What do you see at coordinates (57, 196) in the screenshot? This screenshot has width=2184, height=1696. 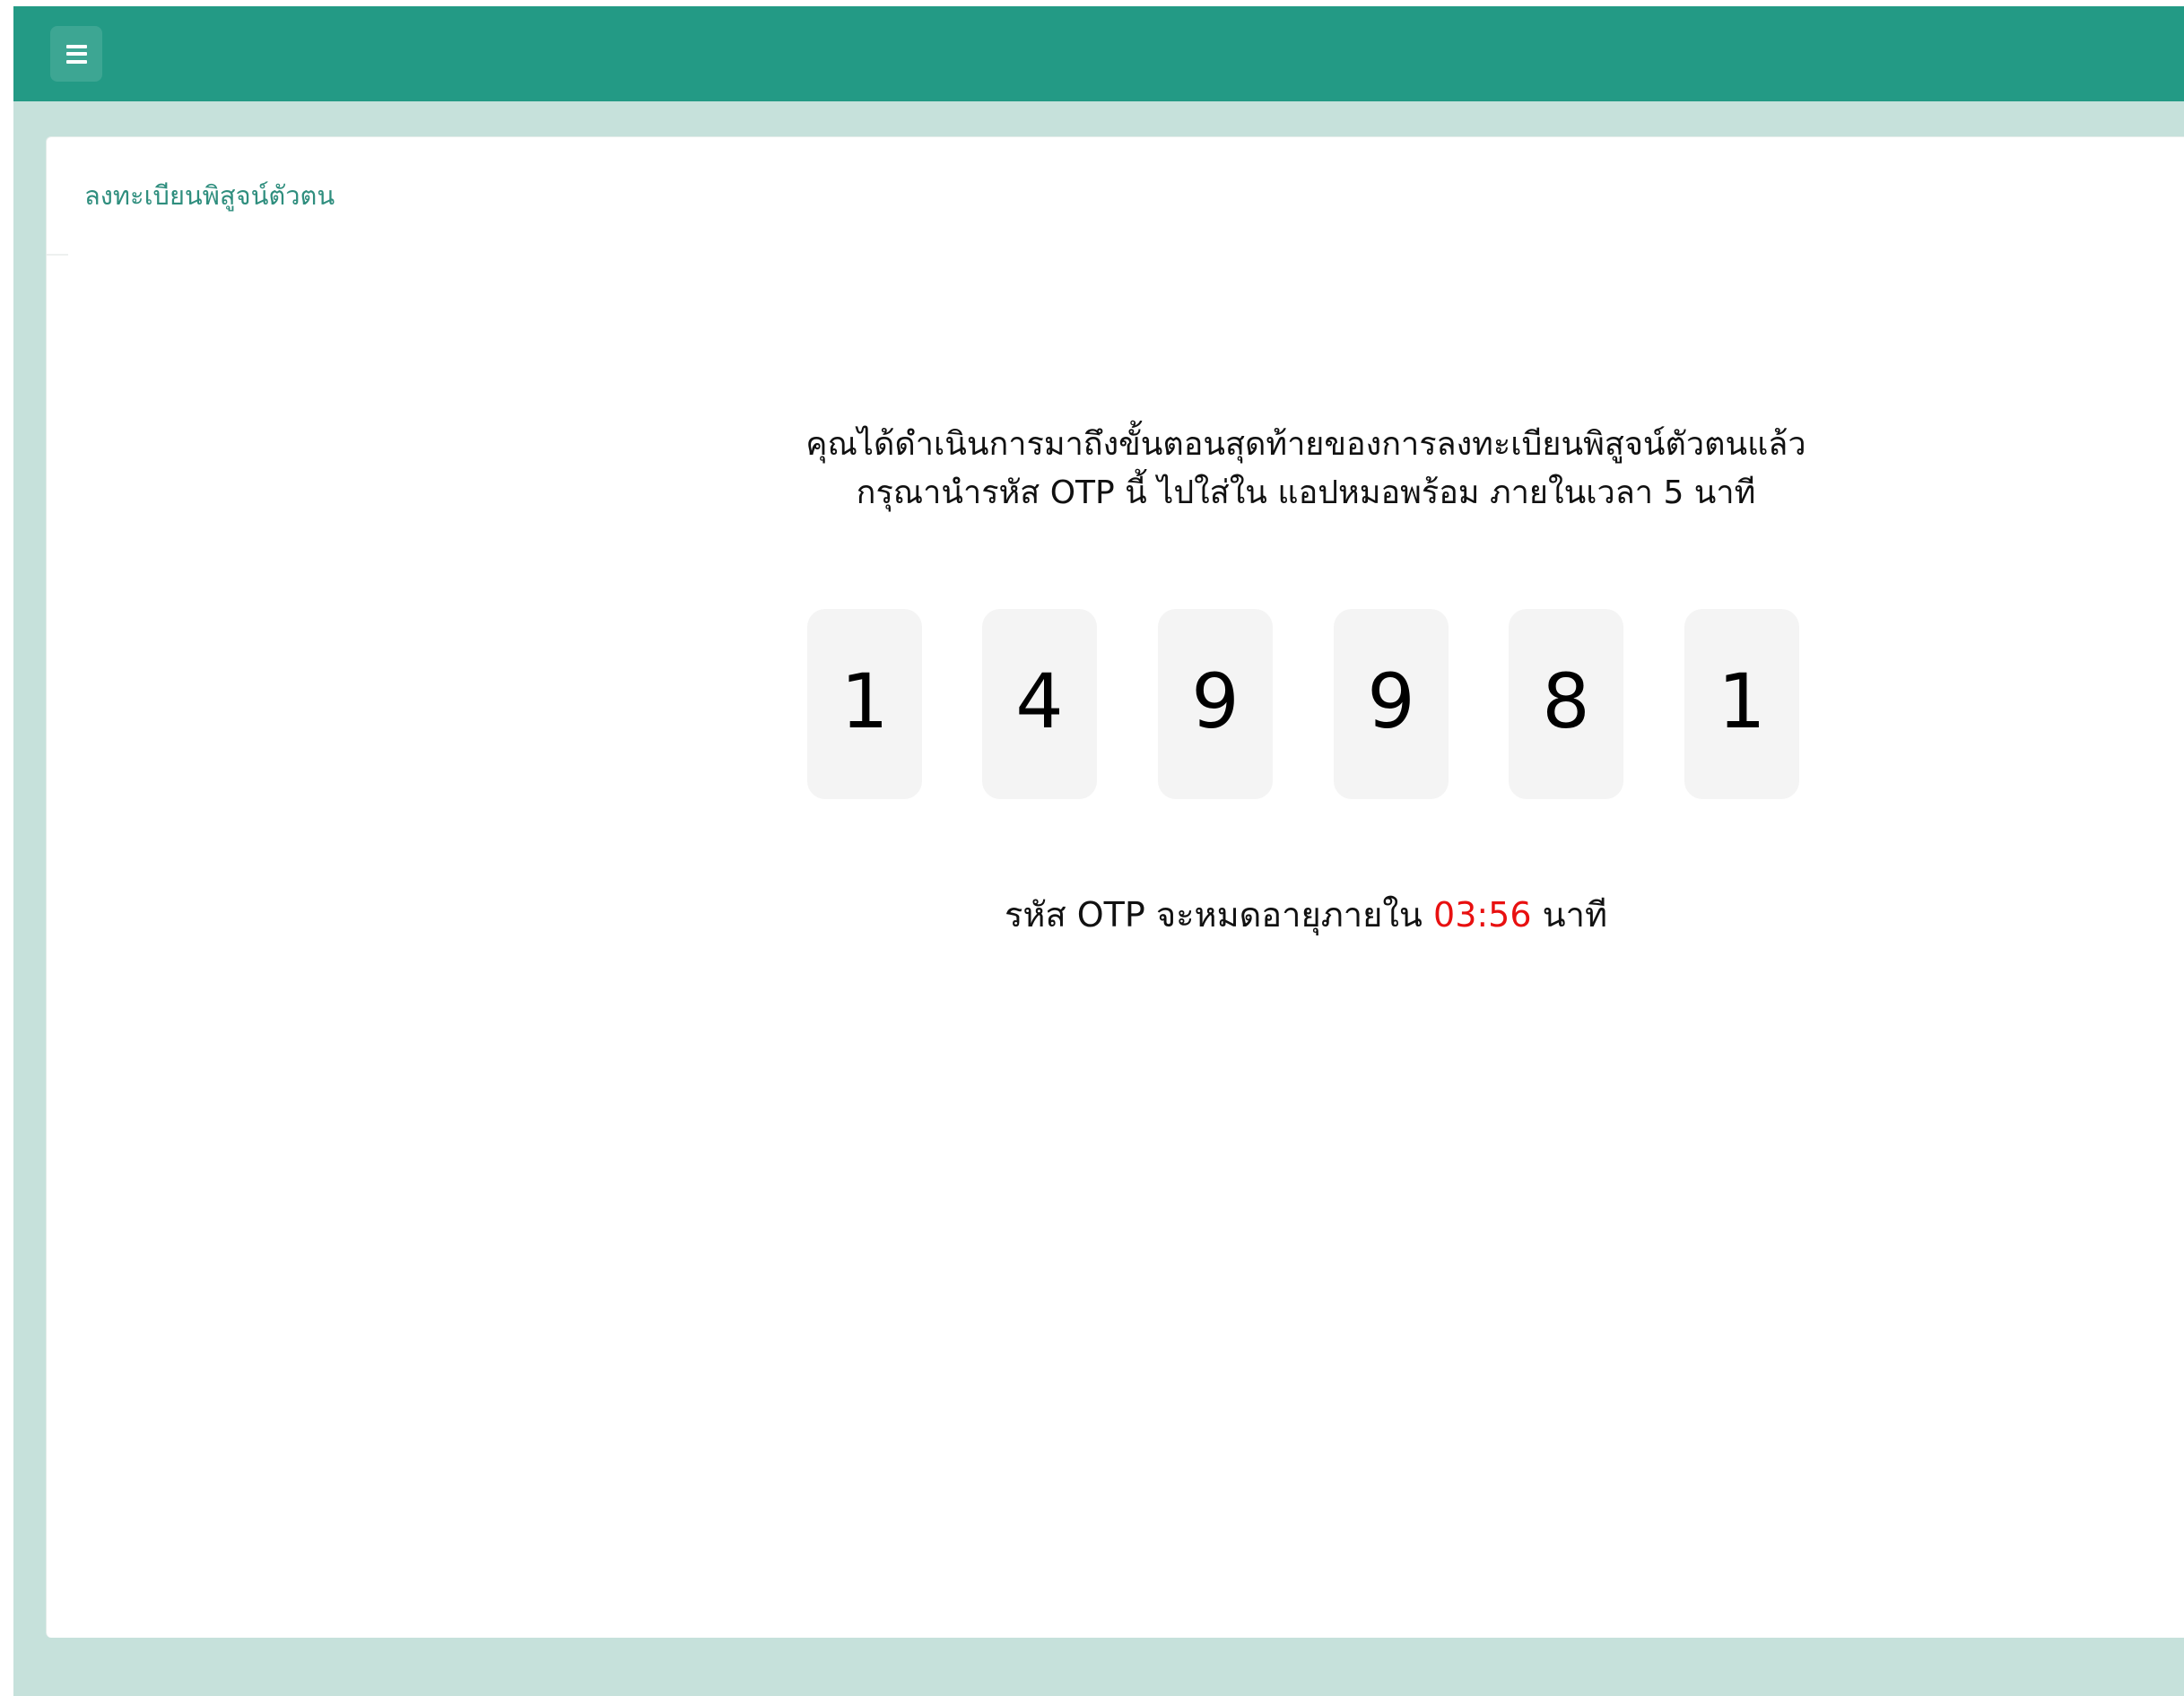 I see `card-header-divider` at bounding box center [57, 196].